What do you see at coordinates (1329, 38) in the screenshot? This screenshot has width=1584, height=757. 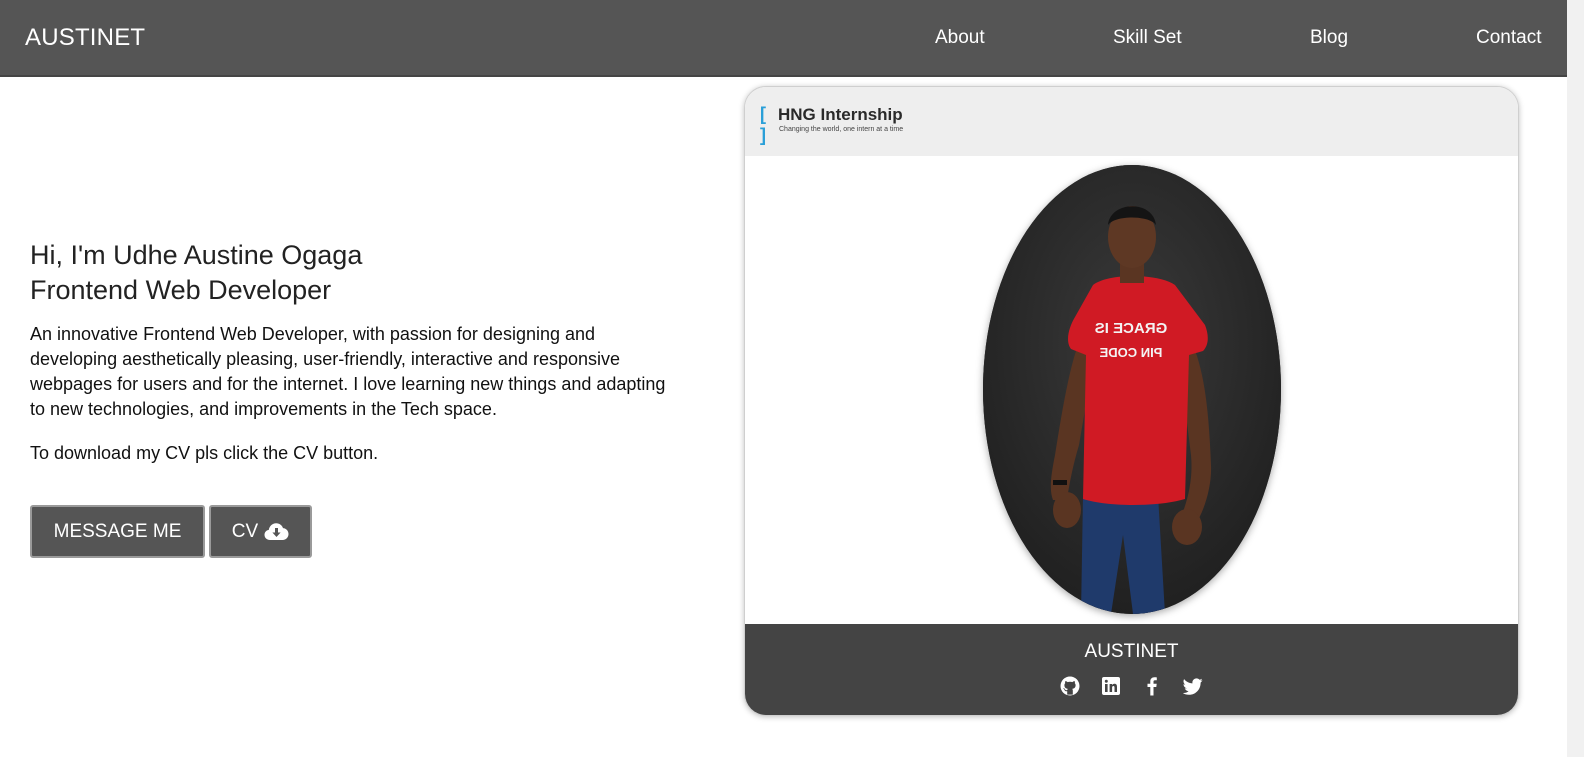 I see `nav-link-blog: Blog` at bounding box center [1329, 38].